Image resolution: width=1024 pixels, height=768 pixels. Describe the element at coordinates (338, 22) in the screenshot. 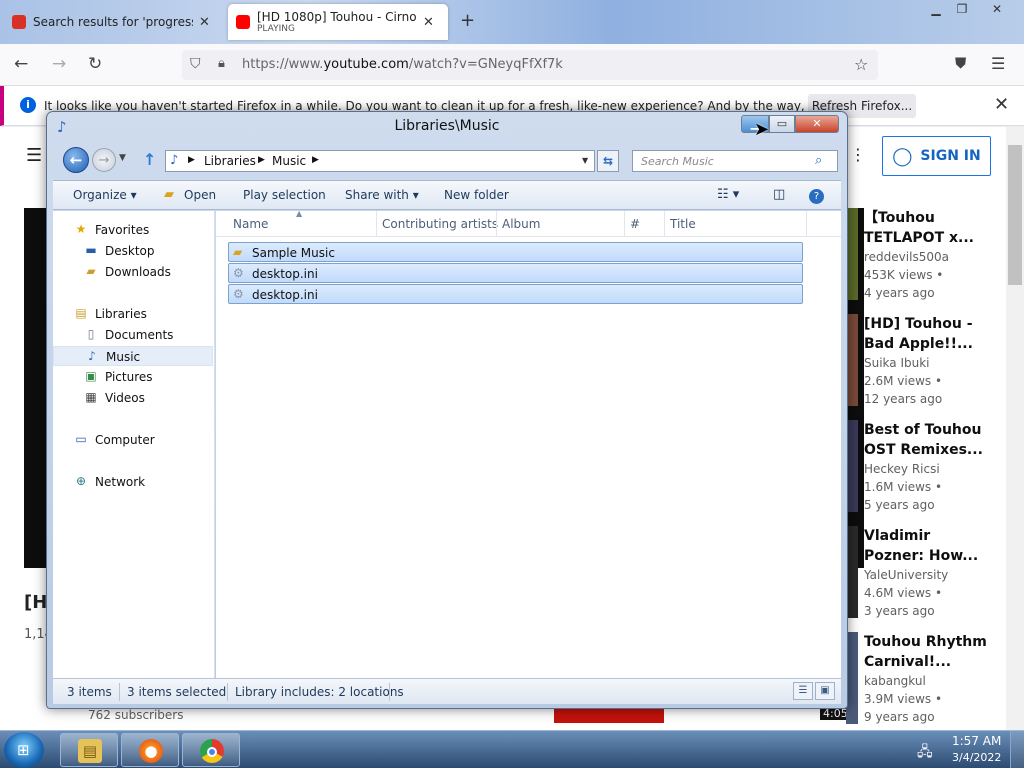

I see `tab-youtube-video: [HD 1080p] Touhou - Cirno's Pe PLAYING ✕` at that location.